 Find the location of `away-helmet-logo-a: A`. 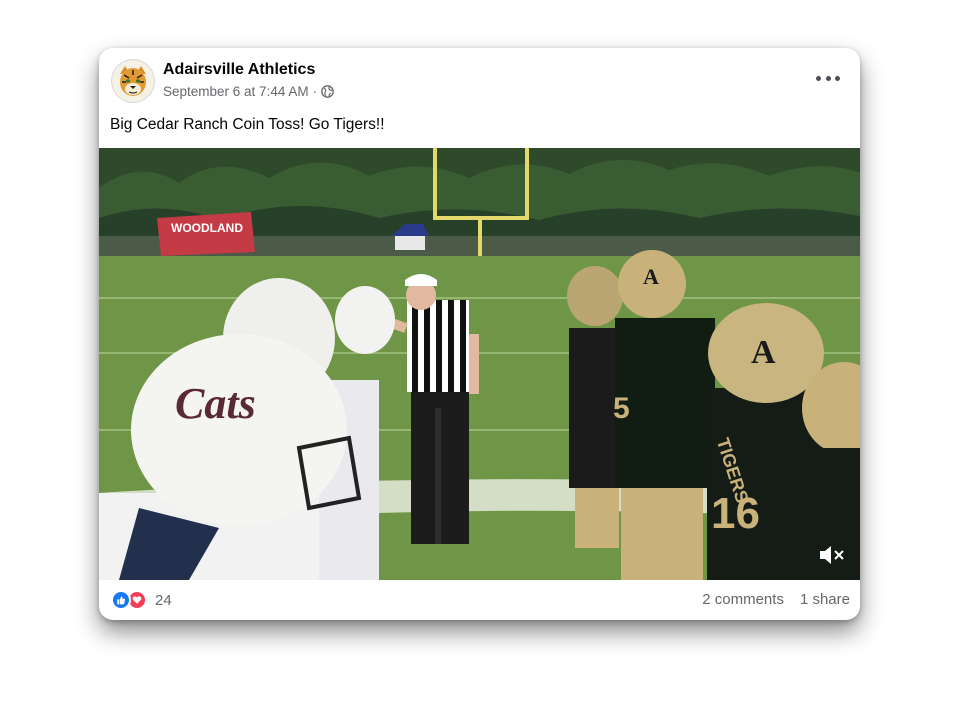

away-helmet-logo-a: A is located at coordinates (763, 352).